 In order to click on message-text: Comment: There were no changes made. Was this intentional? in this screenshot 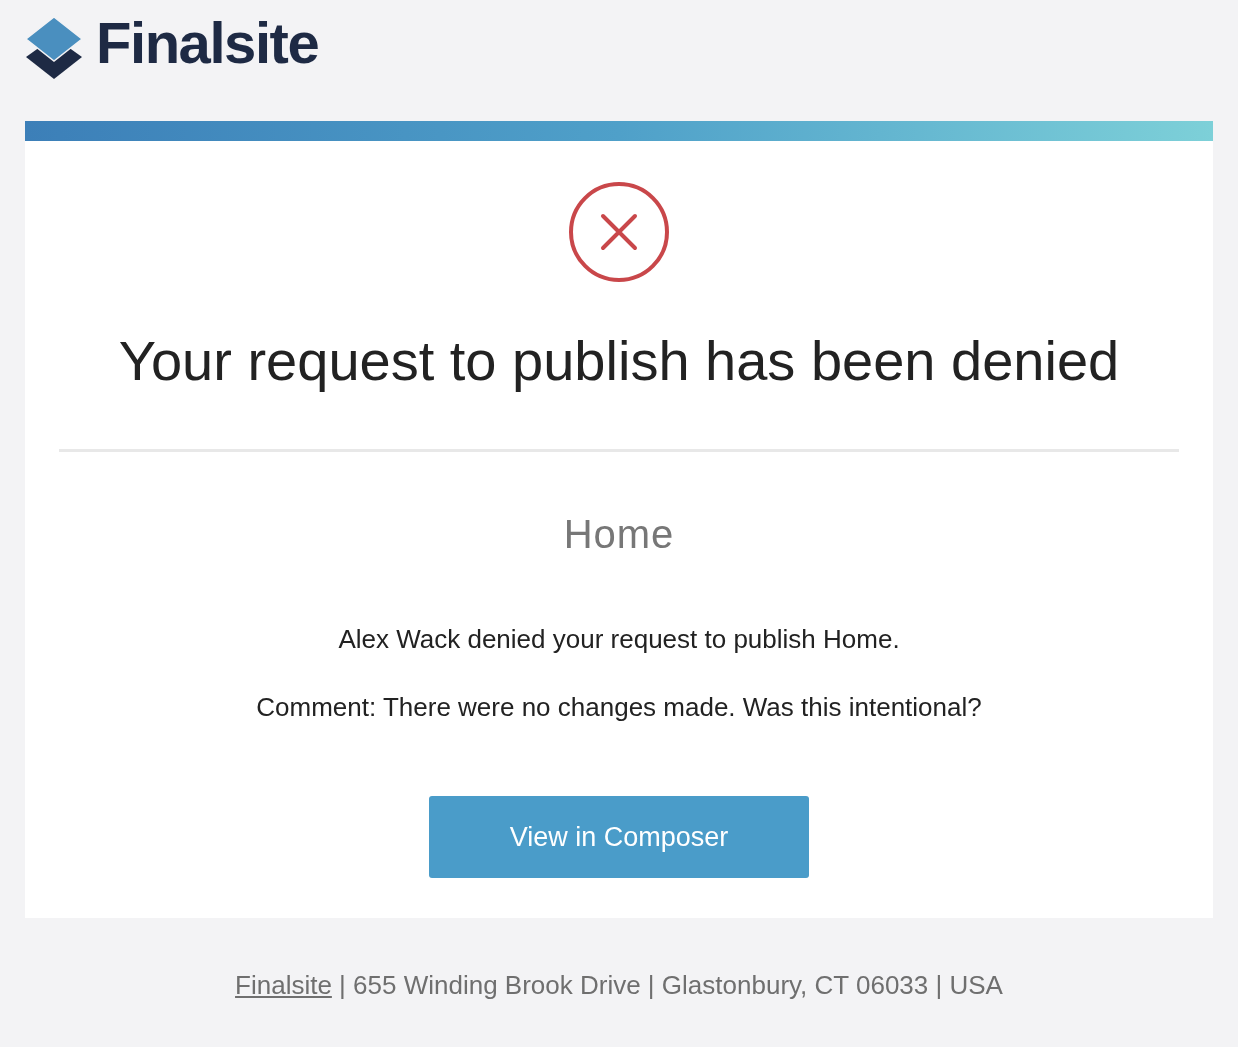, I will do `click(619, 707)`.